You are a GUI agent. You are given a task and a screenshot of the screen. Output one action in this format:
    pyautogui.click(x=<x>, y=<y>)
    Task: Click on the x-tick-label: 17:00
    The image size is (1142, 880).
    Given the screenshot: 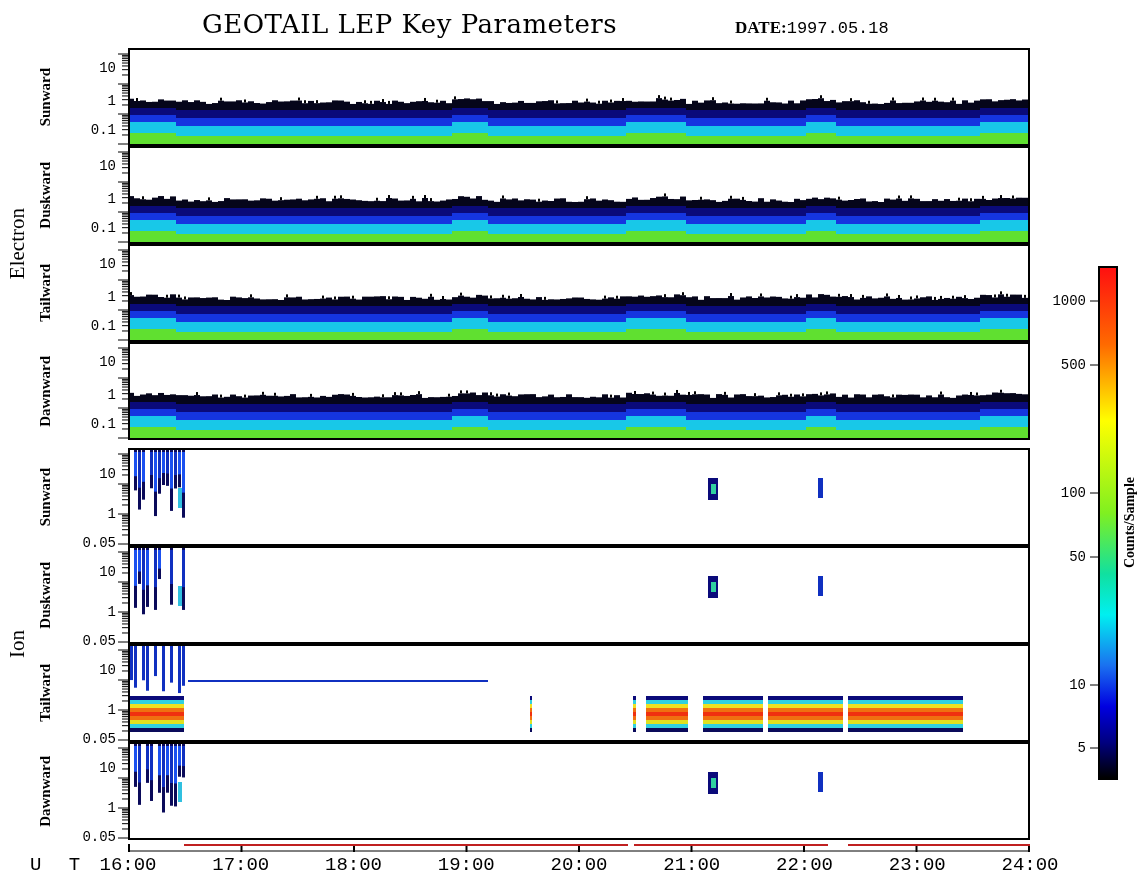 What is the action you would take?
    pyautogui.click(x=241, y=865)
    